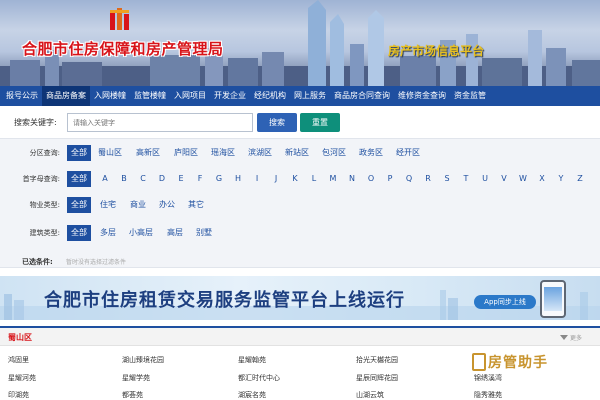  What do you see at coordinates (300, 233) in the screenshot?
I see `filter-row-building-type: 建筑类型: 全部 多层 小高层 高层 别墅` at bounding box center [300, 233].